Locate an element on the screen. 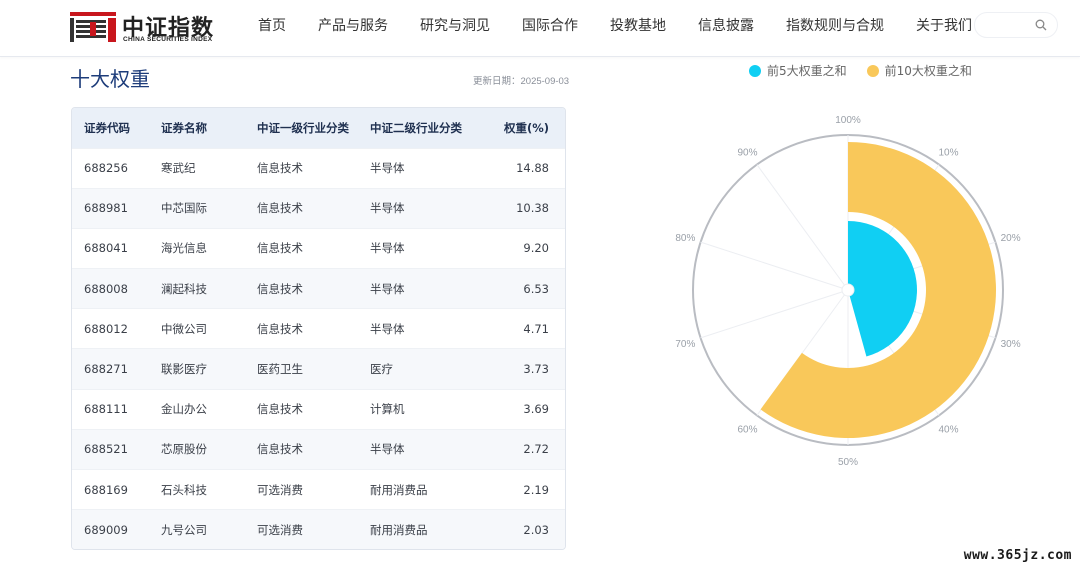 The image size is (1080, 569). cell-weight: 14.88 is located at coordinates (522, 168).